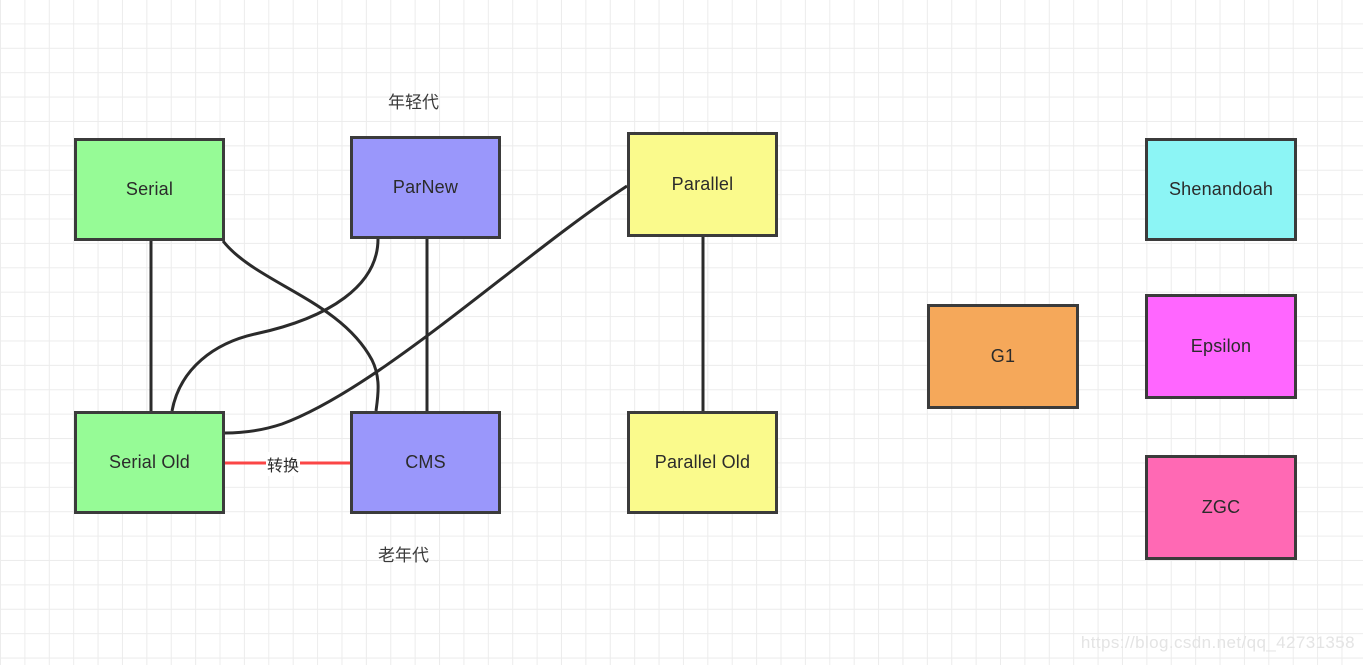 This screenshot has height=665, width=1363. I want to click on generation-label-1: 老年代, so click(403, 555).